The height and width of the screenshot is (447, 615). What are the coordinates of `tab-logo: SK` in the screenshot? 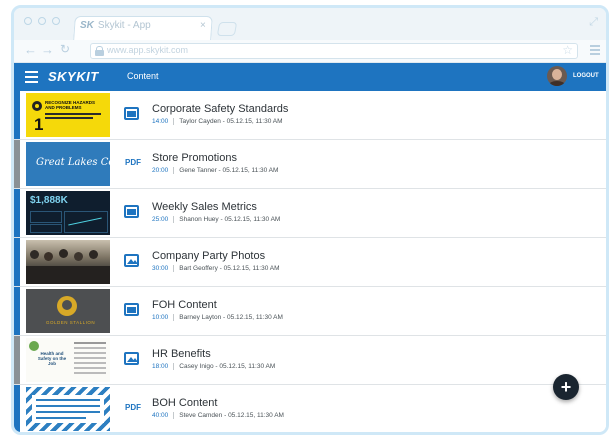 It's located at (87, 25).